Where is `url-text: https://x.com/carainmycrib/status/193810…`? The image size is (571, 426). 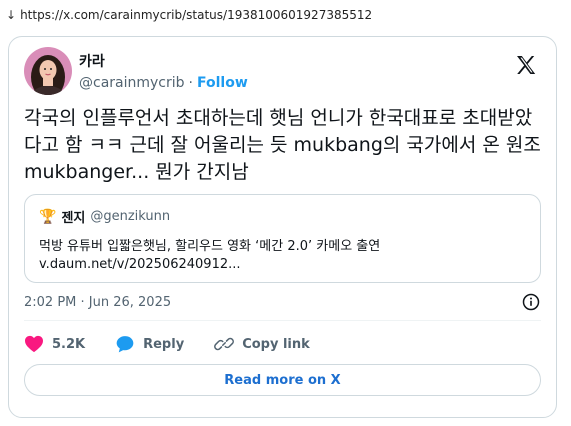 url-text: https://x.com/carainmycrib/status/193810… is located at coordinates (196, 15).